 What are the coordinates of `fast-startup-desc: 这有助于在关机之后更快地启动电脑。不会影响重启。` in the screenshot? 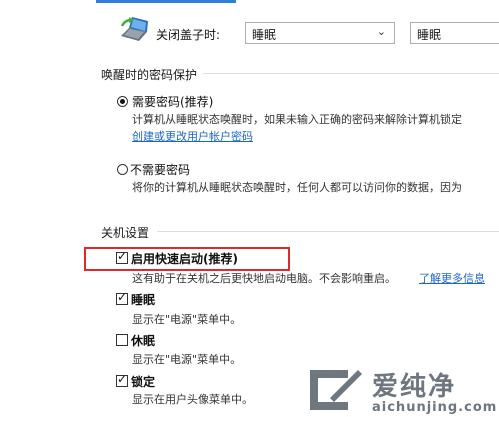 It's located at (264, 278).